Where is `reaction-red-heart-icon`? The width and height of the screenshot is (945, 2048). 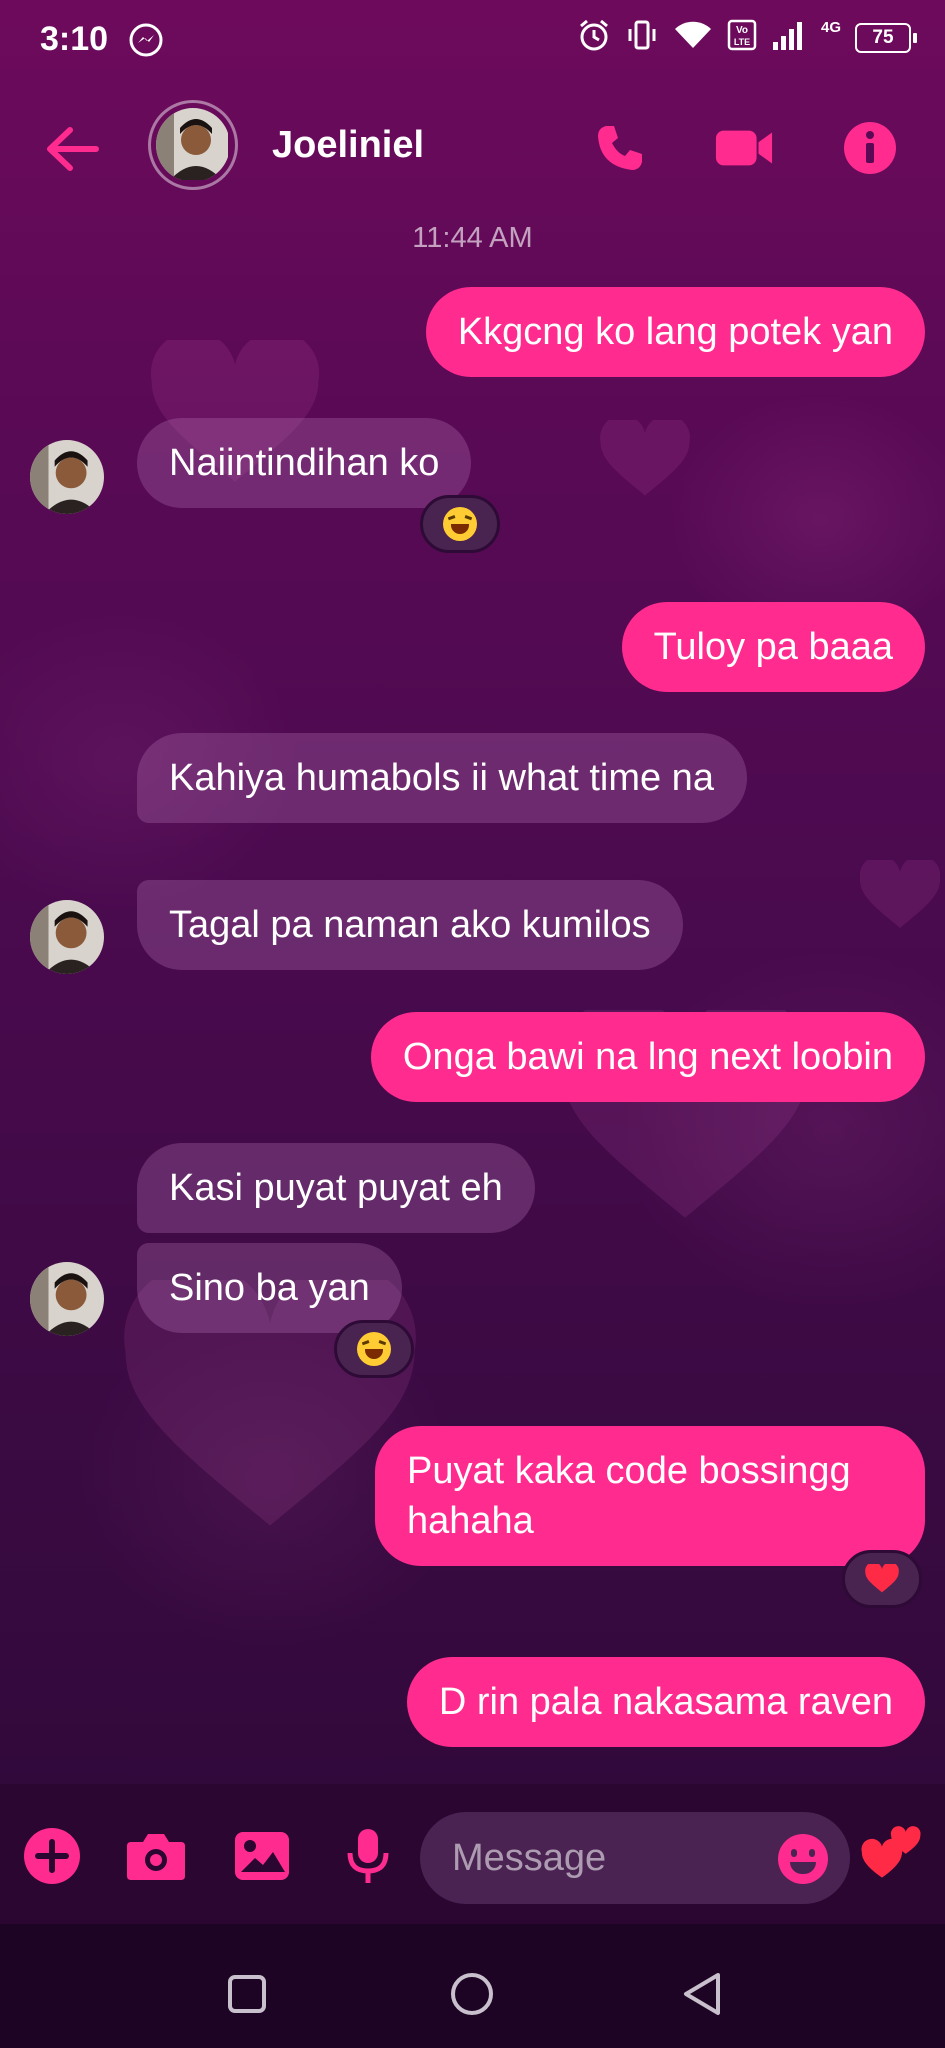
reaction-red-heart-icon is located at coordinates (882, 1579).